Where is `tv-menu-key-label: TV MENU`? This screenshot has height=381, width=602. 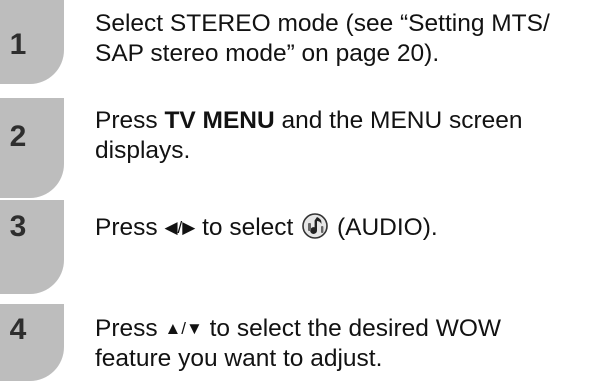 tv-menu-key-label: TV MENU is located at coordinates (219, 120).